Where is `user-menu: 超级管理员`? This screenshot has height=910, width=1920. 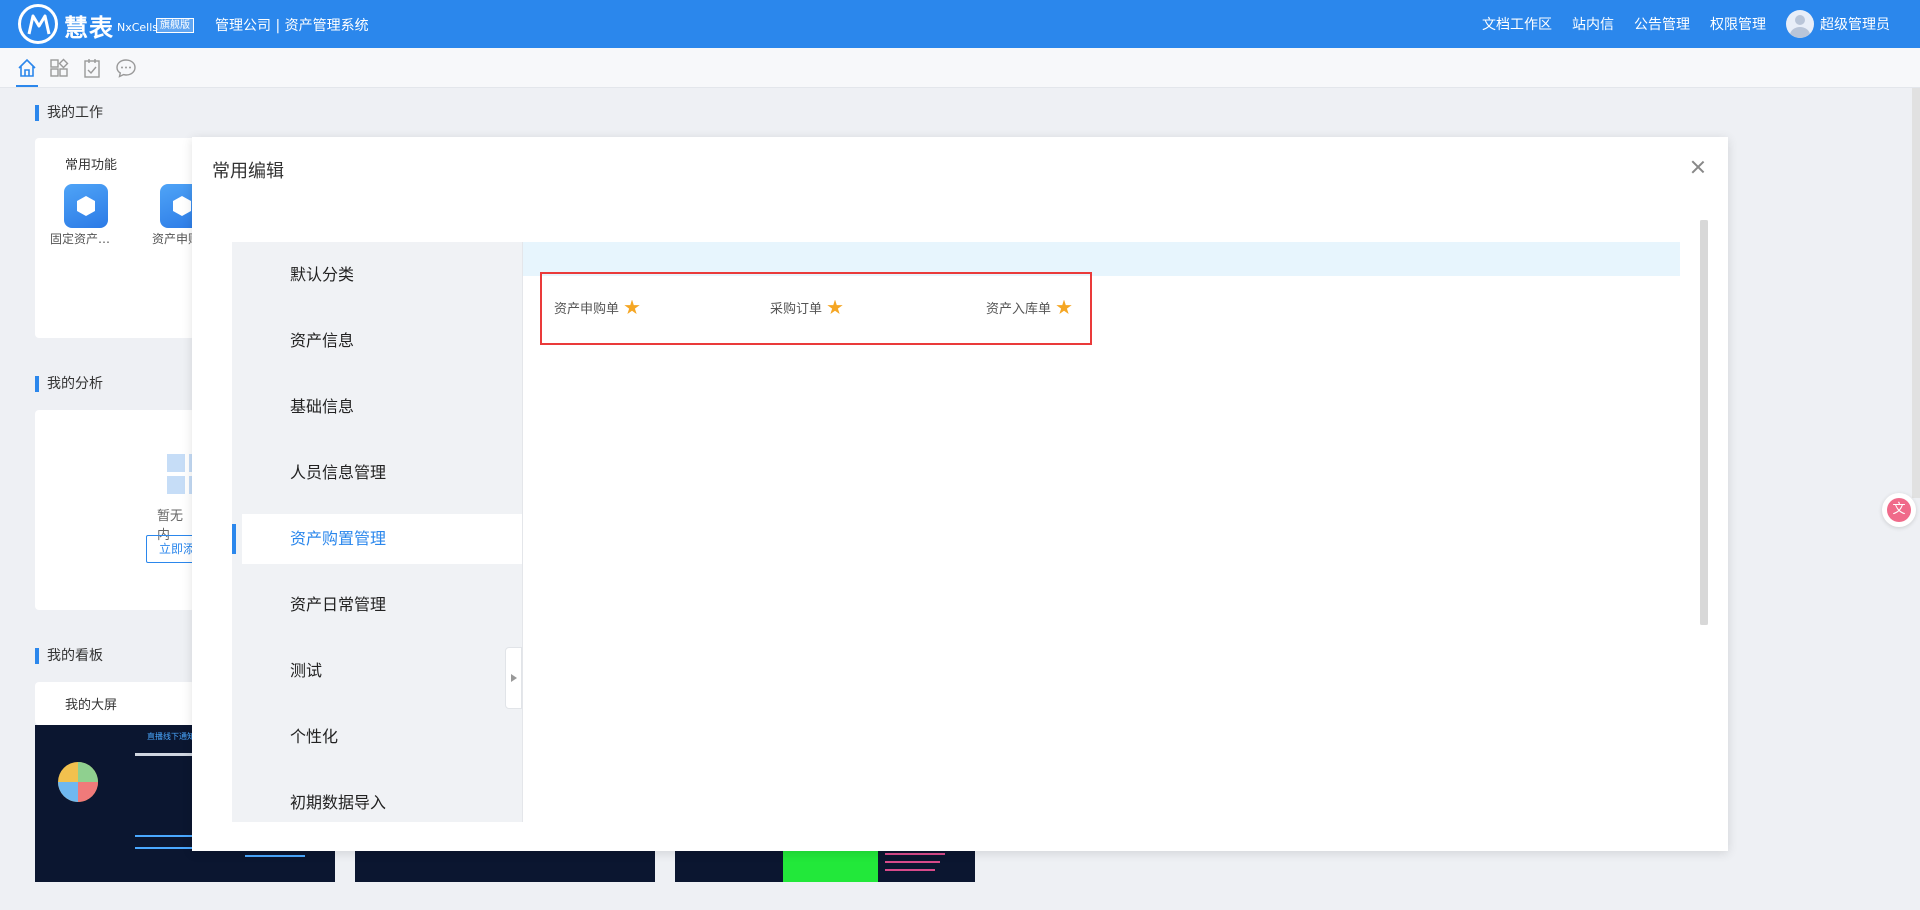
user-menu: 超级管理员 is located at coordinates (1838, 24).